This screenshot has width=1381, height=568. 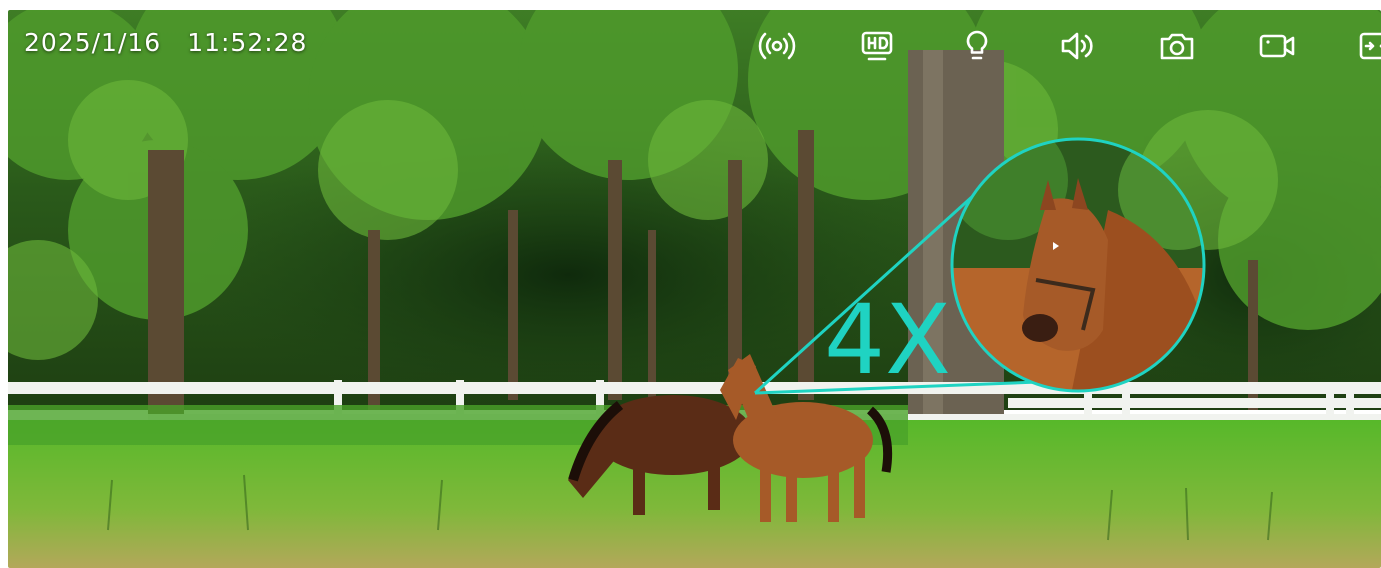 I want to click on hd-quality-button, so click(x=877, y=46).